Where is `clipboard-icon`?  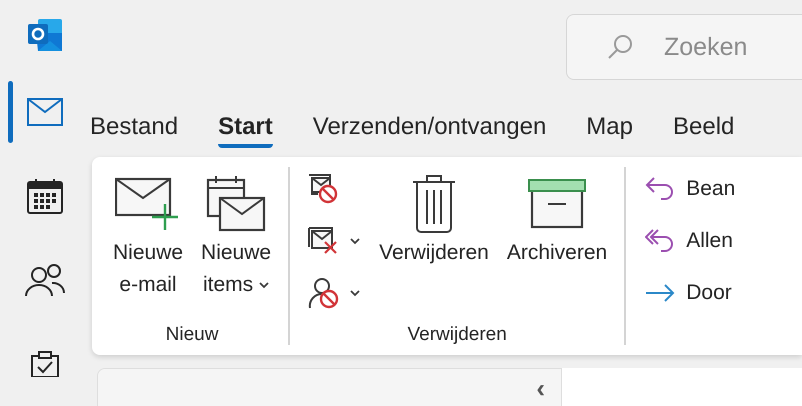 clipboard-icon is located at coordinates (45, 364).